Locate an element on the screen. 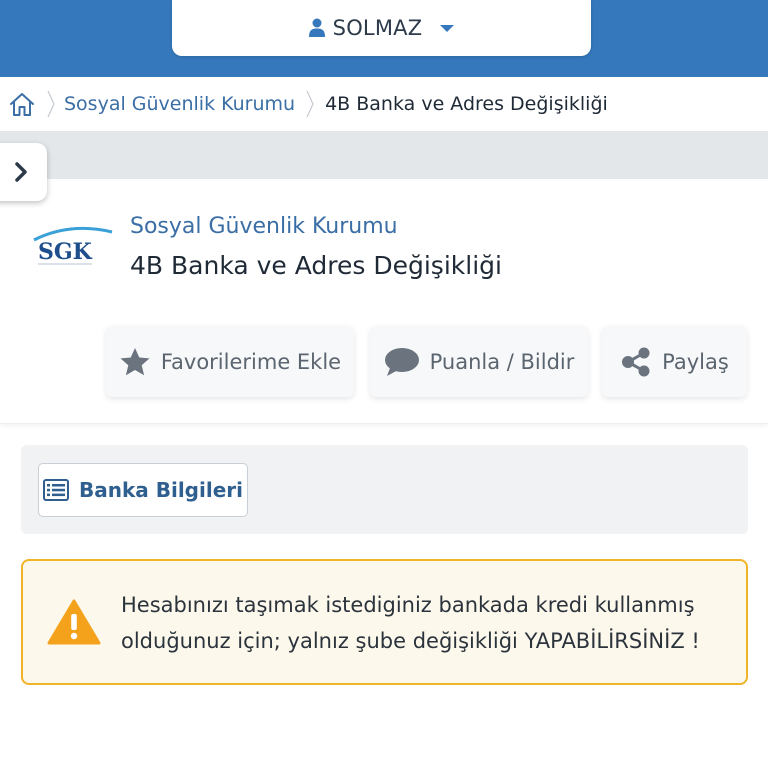 This screenshot has width=768, height=768. user-menu-button: SOLMAZ is located at coordinates (381, 28).